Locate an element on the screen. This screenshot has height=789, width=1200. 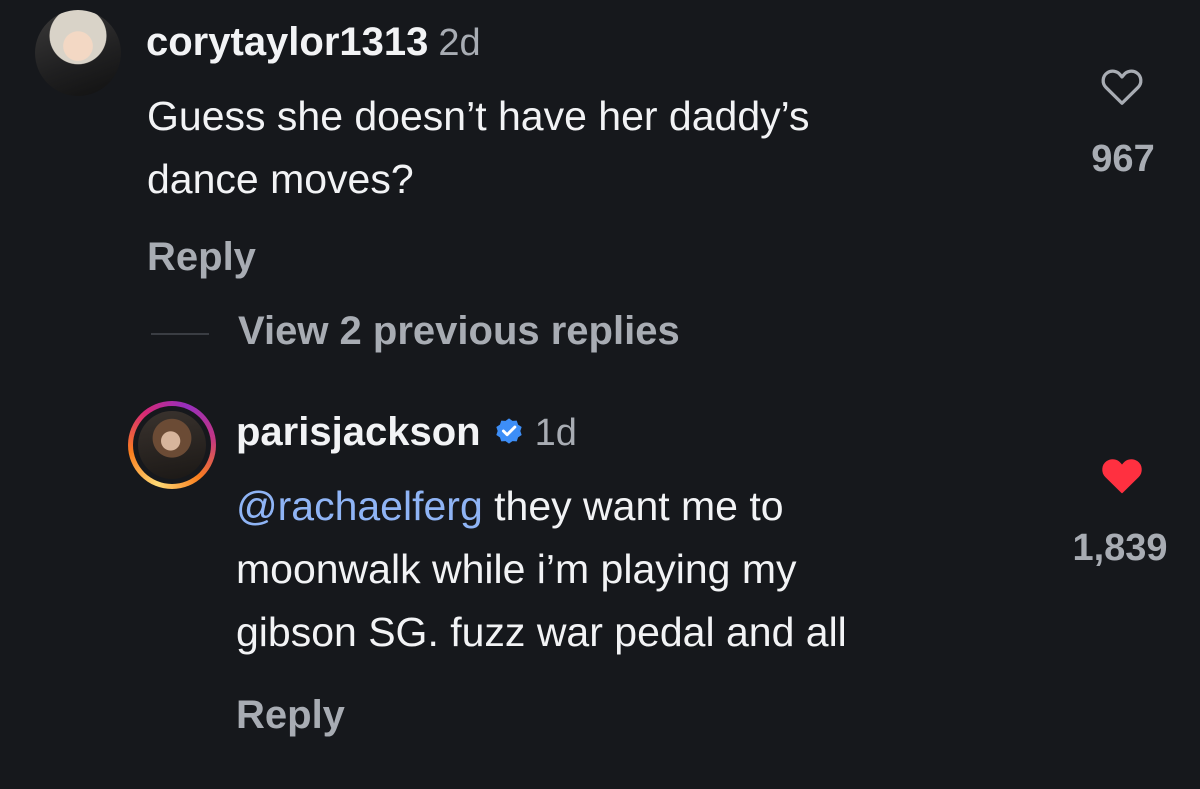
comment-text-line: Guess she doesn’t have her daddy’s is located at coordinates (478, 116).